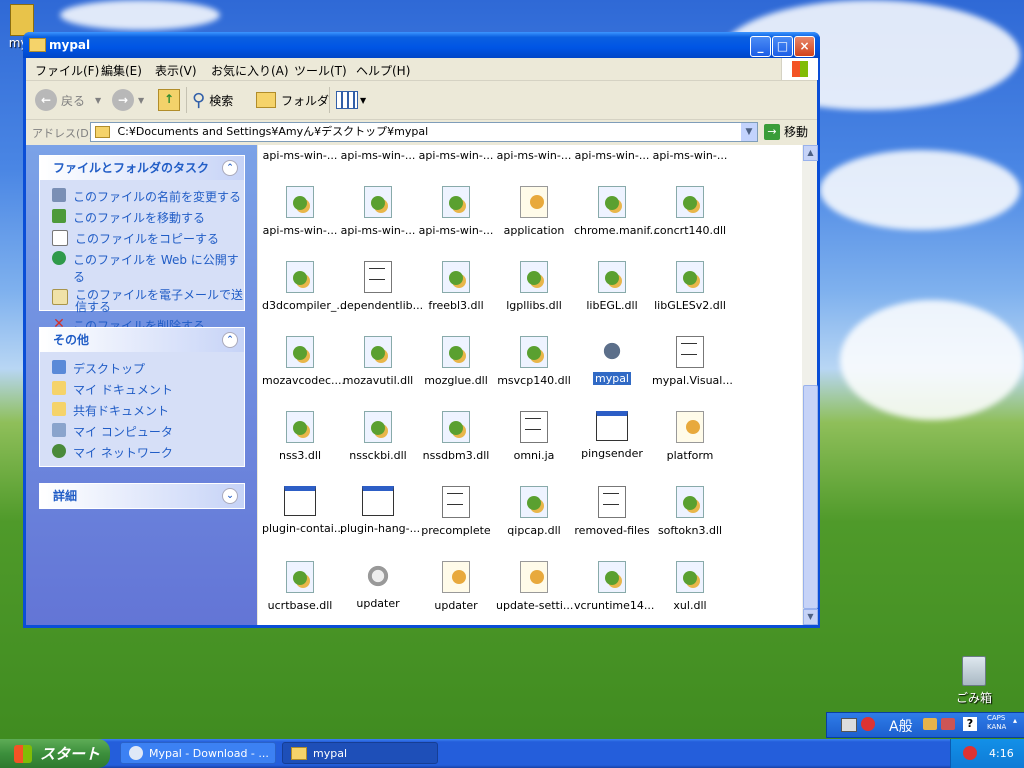  I want to click on search-button: ⚲ 検索, so click(212, 100).